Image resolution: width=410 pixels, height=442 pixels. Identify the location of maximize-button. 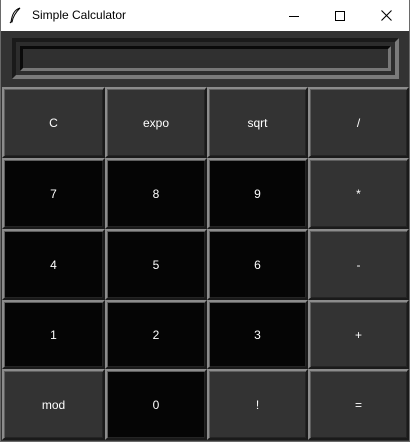
(340, 15).